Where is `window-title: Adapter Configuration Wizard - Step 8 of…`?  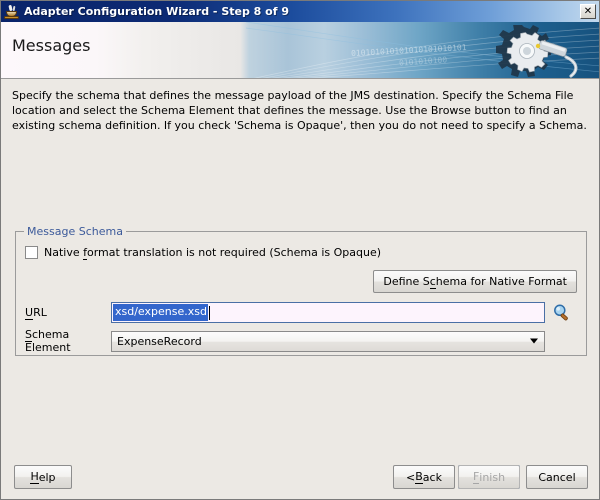
window-title: Adapter Configuration Wizard - Step 8 of… is located at coordinates (156, 11).